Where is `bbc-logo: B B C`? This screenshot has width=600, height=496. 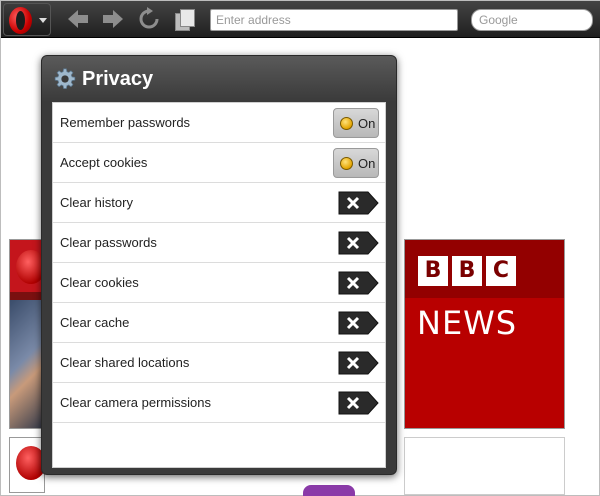
bbc-logo: B B C is located at coordinates (467, 271).